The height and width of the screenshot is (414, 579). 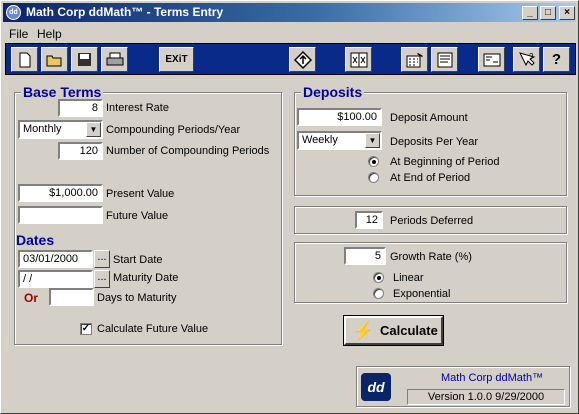 I want to click on growth-linear-radio, so click(x=378, y=277).